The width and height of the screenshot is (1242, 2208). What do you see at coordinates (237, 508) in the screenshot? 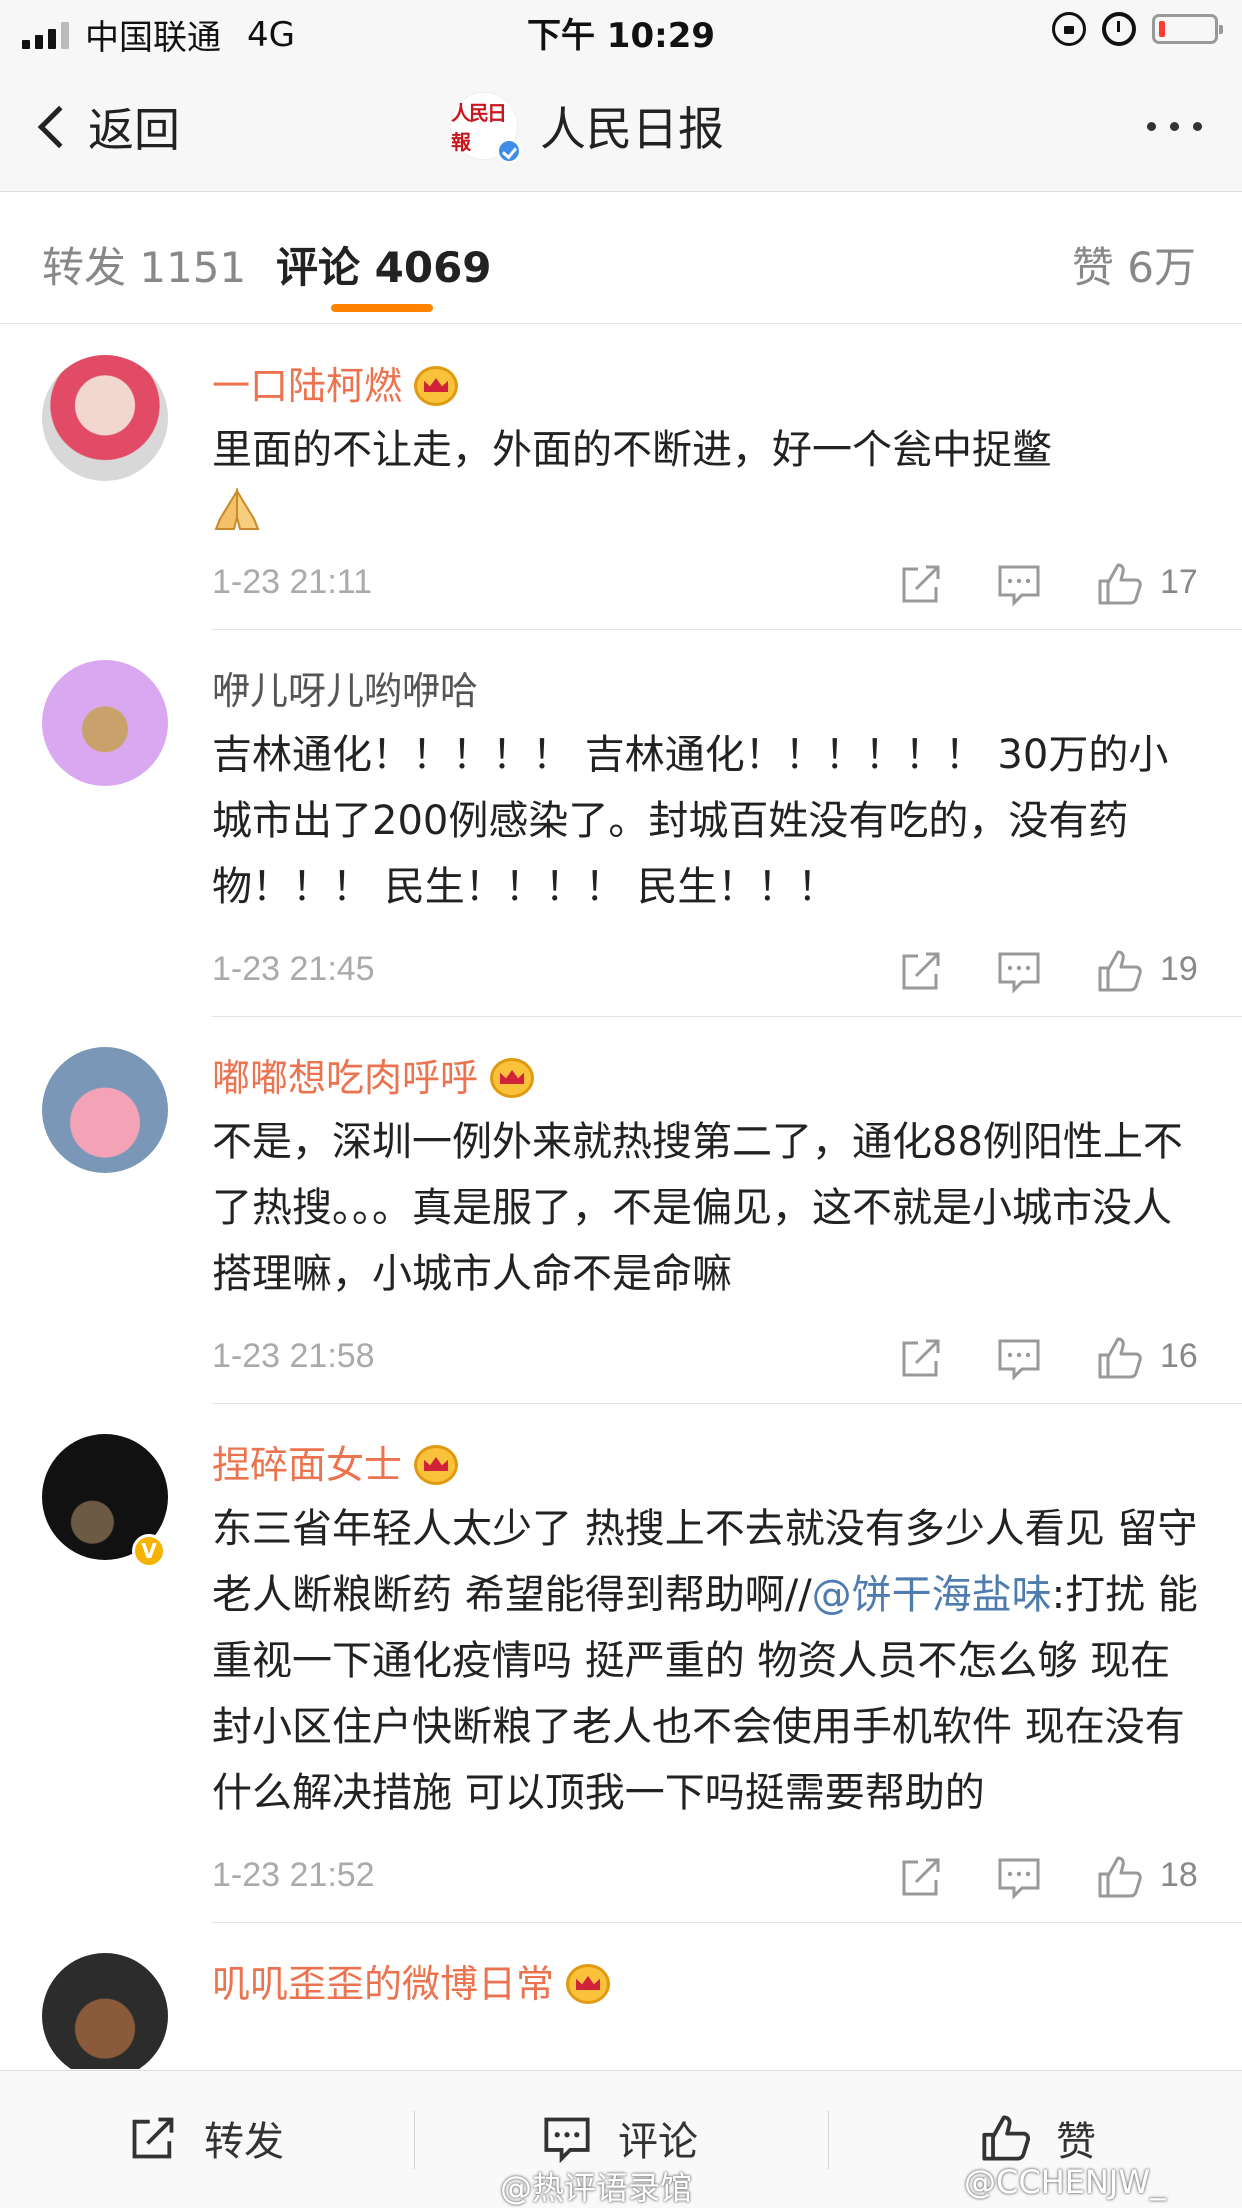
I see `pray-hands-icon` at bounding box center [237, 508].